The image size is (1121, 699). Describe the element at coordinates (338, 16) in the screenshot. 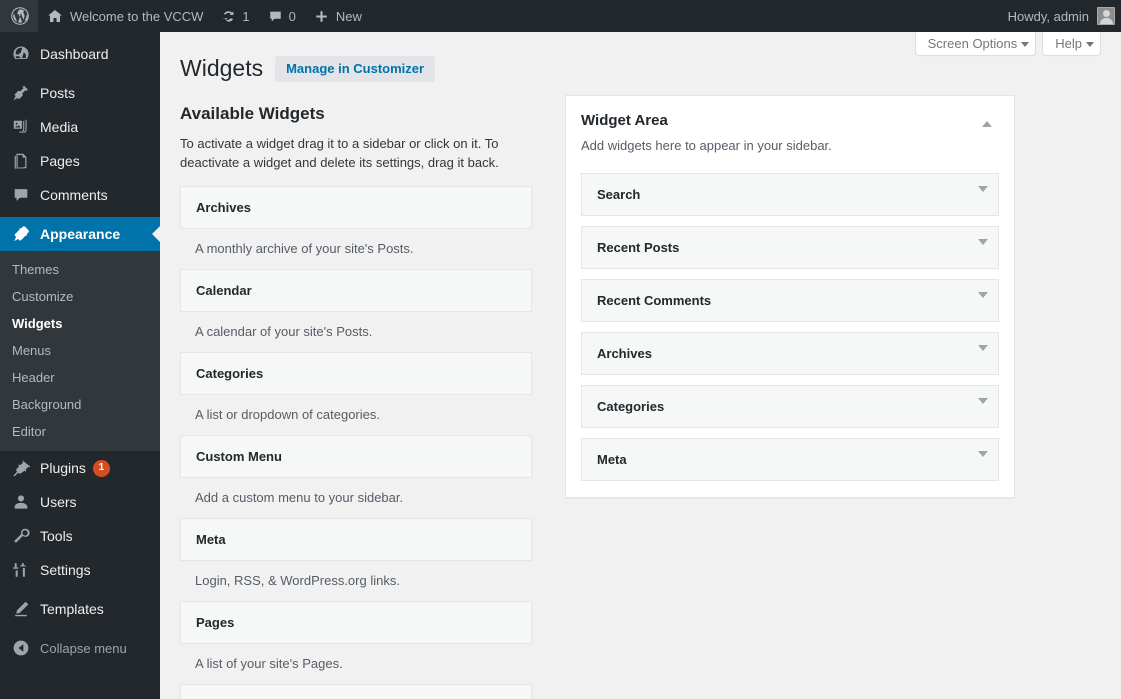

I see `new-content-button: New` at that location.